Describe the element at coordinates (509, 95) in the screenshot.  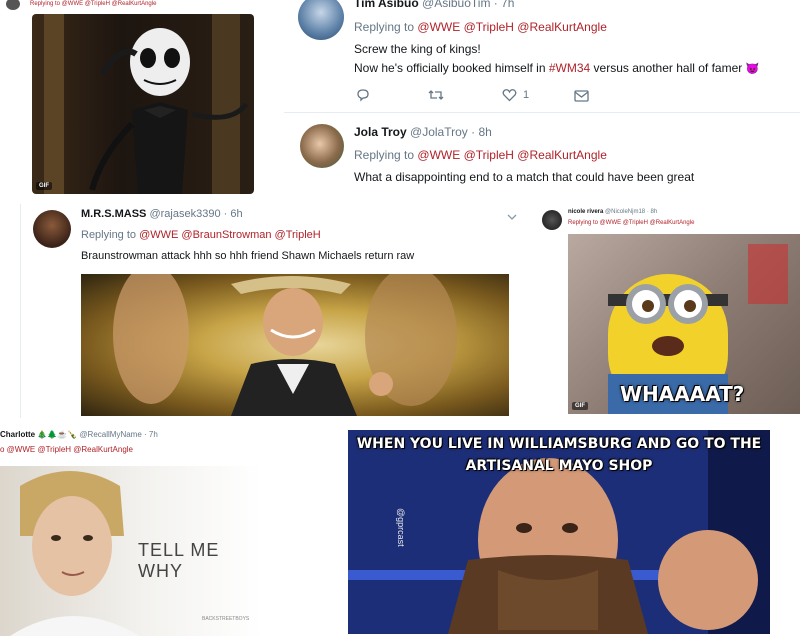
I see `like-icon` at that location.